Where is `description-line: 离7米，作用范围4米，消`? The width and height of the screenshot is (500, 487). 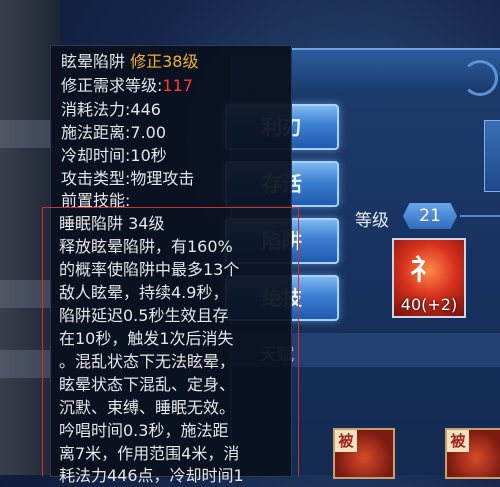 description-line: 离7米，作用范围4米，消 is located at coordinates (149, 453).